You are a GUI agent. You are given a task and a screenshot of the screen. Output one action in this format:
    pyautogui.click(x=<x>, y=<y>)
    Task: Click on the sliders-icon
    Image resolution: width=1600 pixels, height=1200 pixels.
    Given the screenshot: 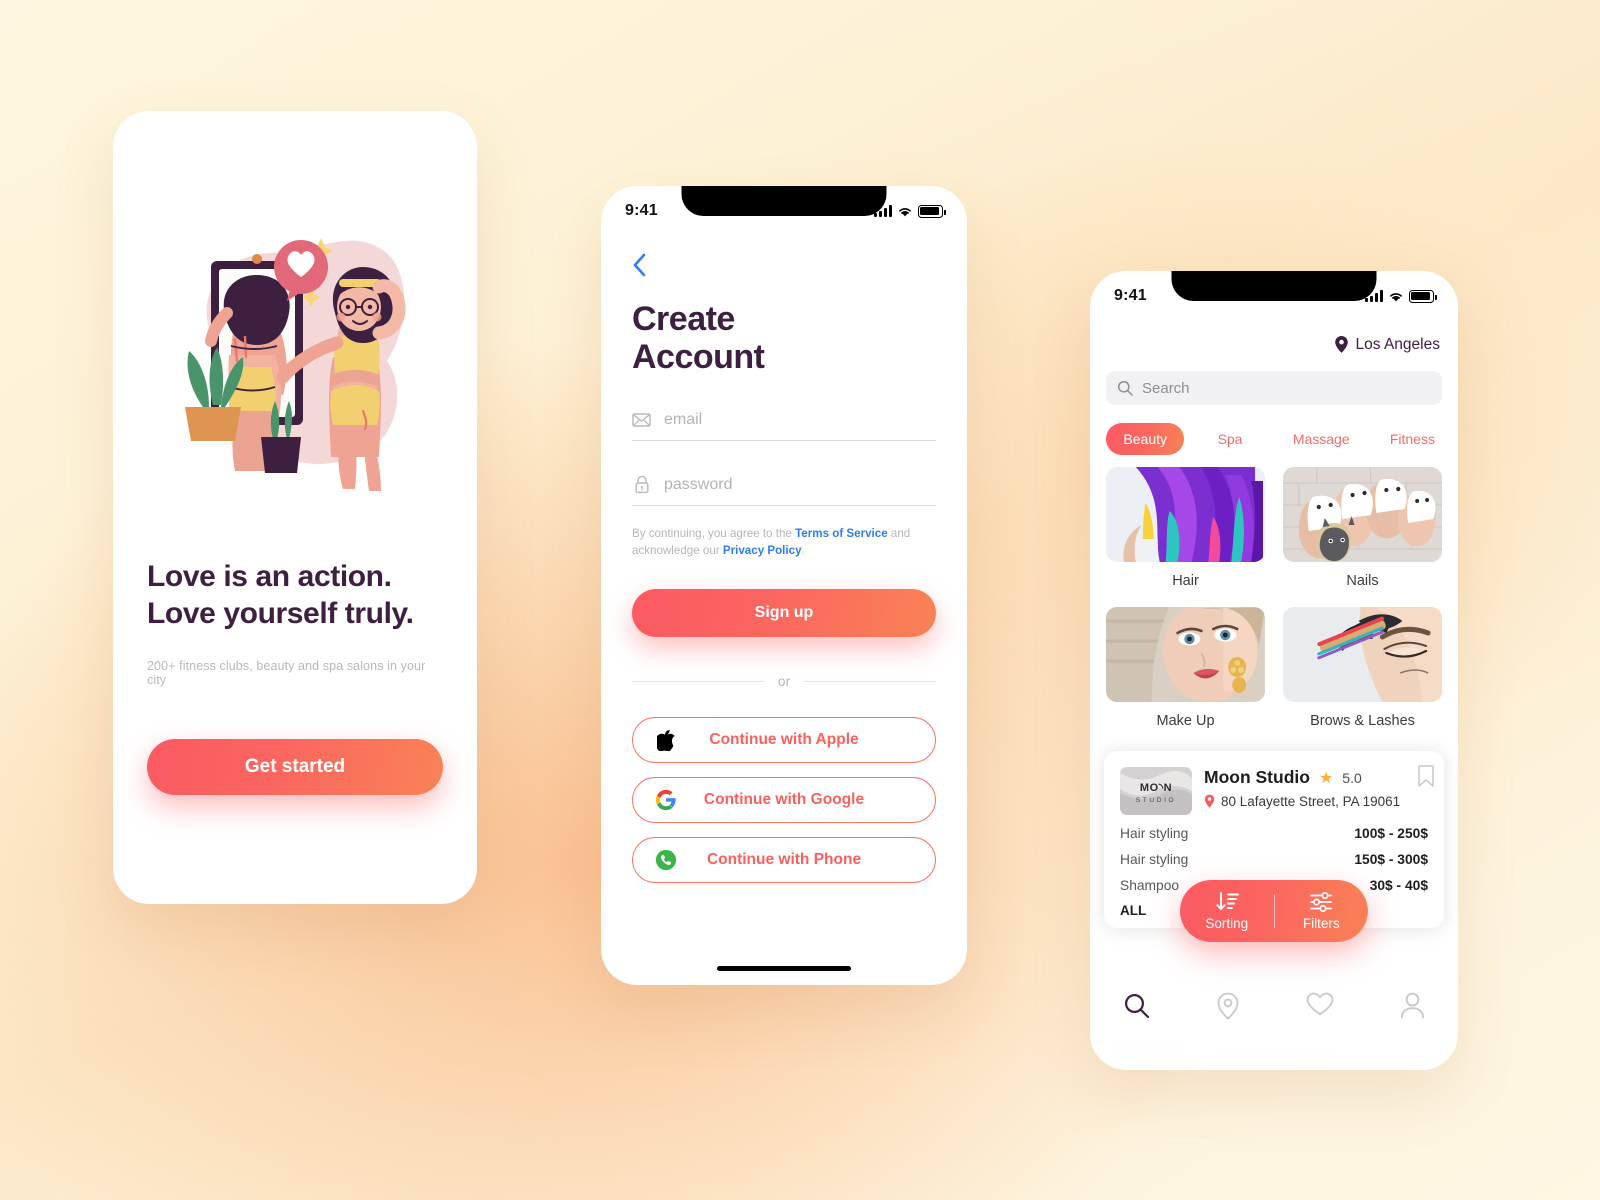 What is the action you would take?
    pyautogui.click(x=1321, y=902)
    